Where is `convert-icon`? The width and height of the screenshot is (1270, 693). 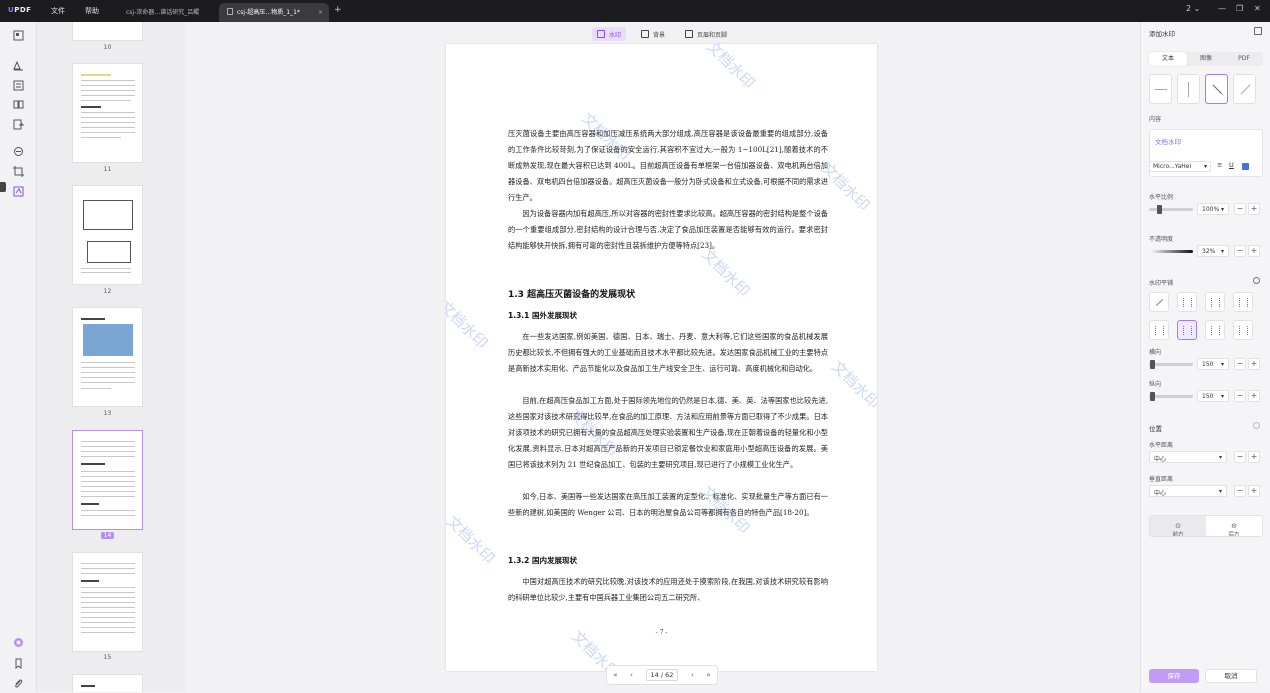
convert-icon is located at coordinates (19, 122).